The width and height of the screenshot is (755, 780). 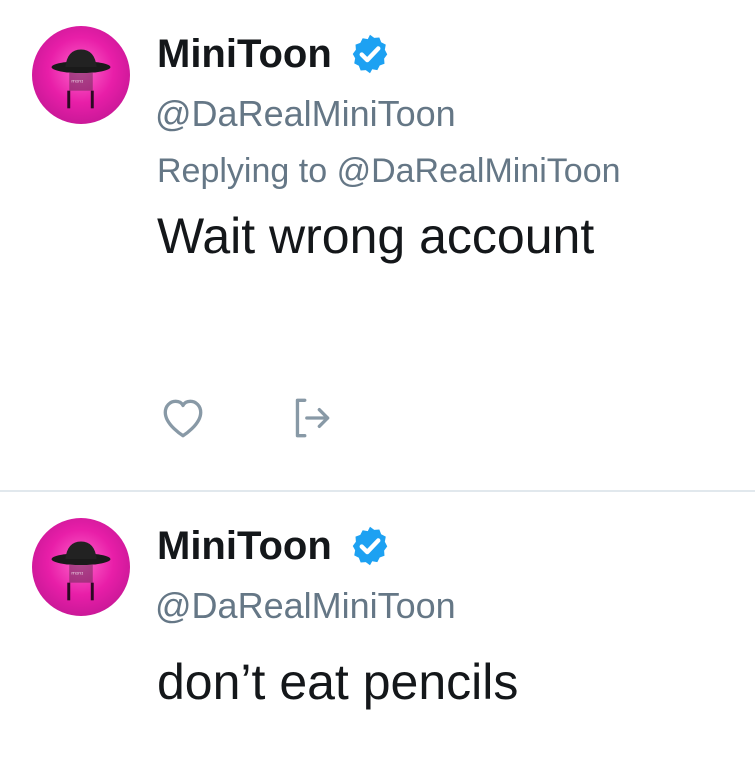 I want to click on like-button, so click(x=183, y=418).